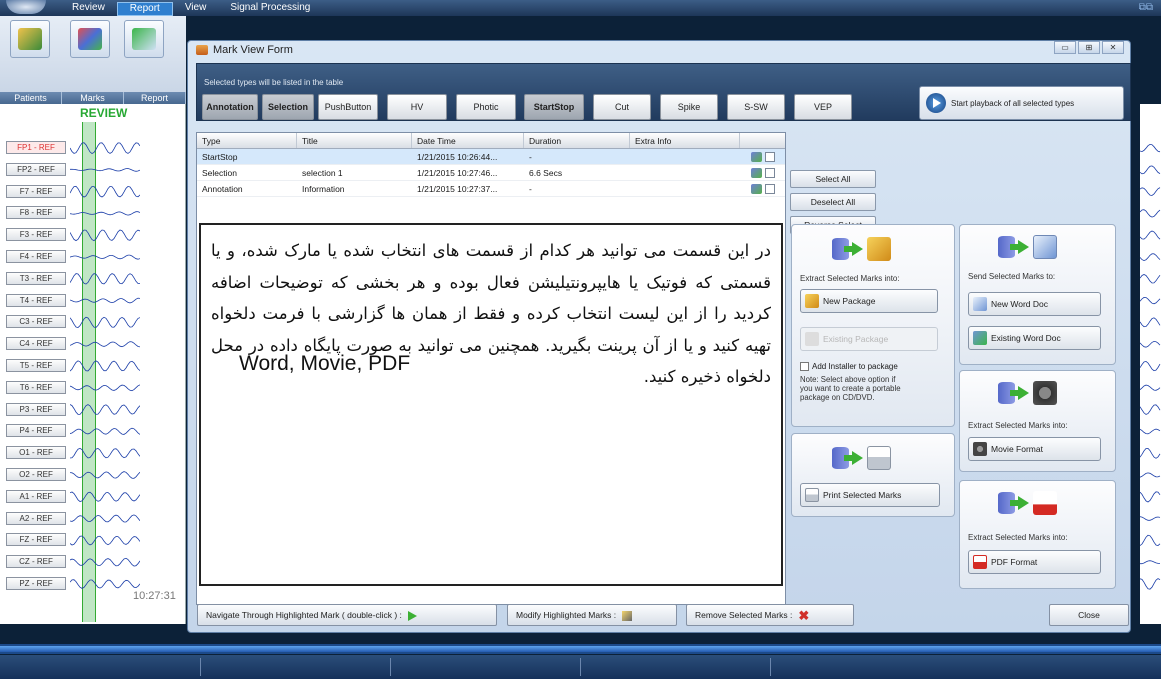  I want to click on remove-selected-marks-button: Remove Selected Marks : ✖, so click(770, 615).